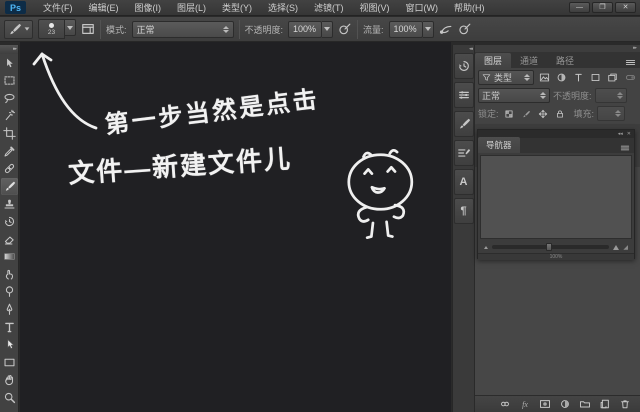 This screenshot has height=412, width=640. I want to click on add-layer-mask-button, so click(545, 404).